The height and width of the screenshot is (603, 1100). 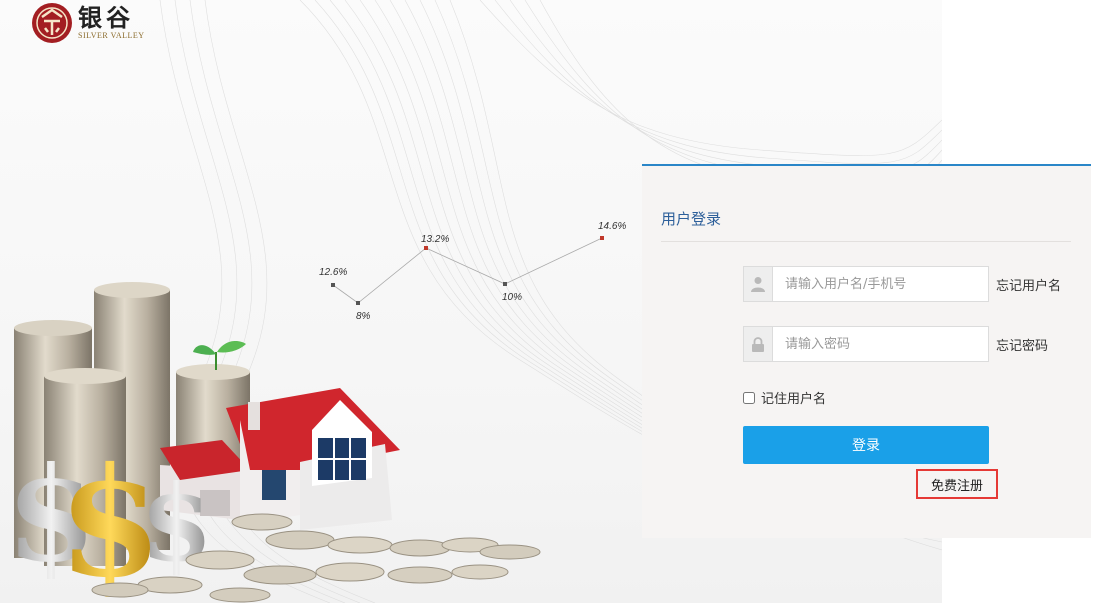 What do you see at coordinates (880, 284) in the screenshot?
I see `username-input` at bounding box center [880, 284].